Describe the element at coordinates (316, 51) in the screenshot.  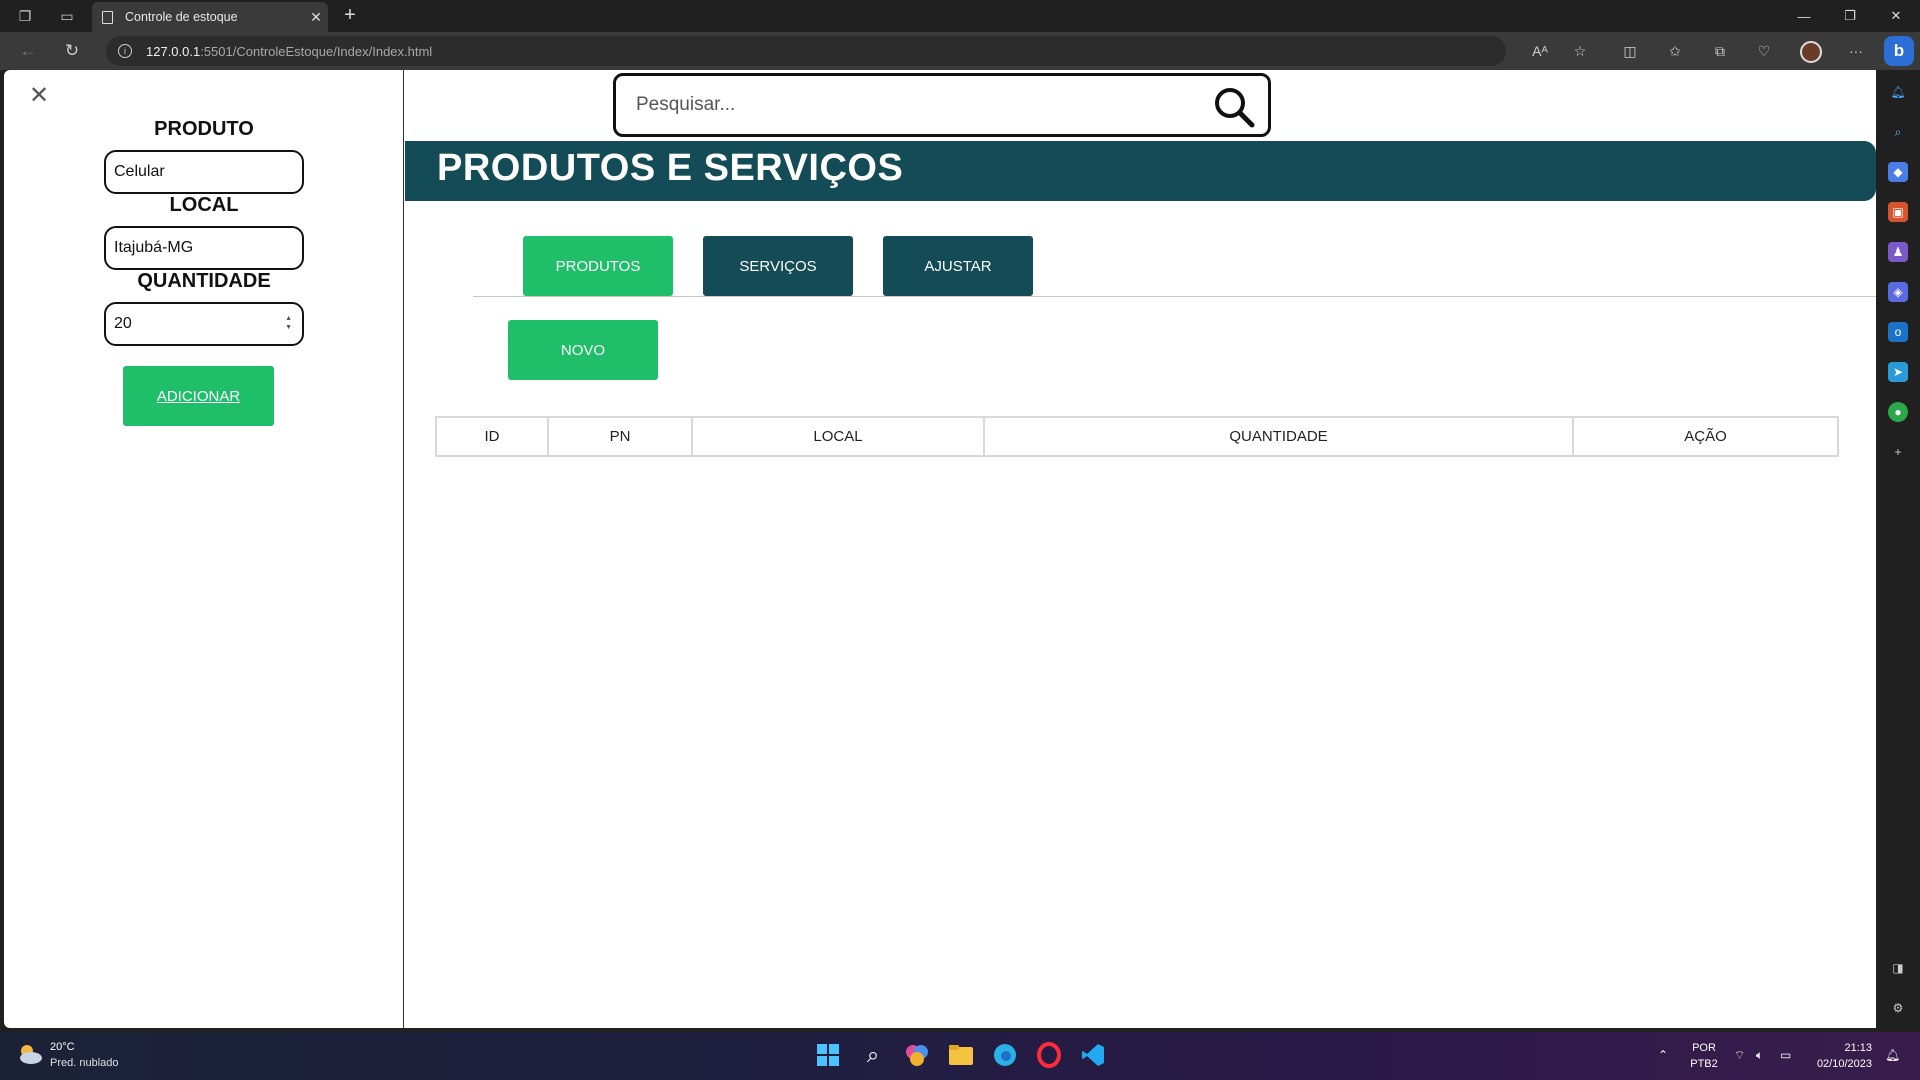
I see `url-path: :5501/ControleEstoque/Index/Index.html` at that location.